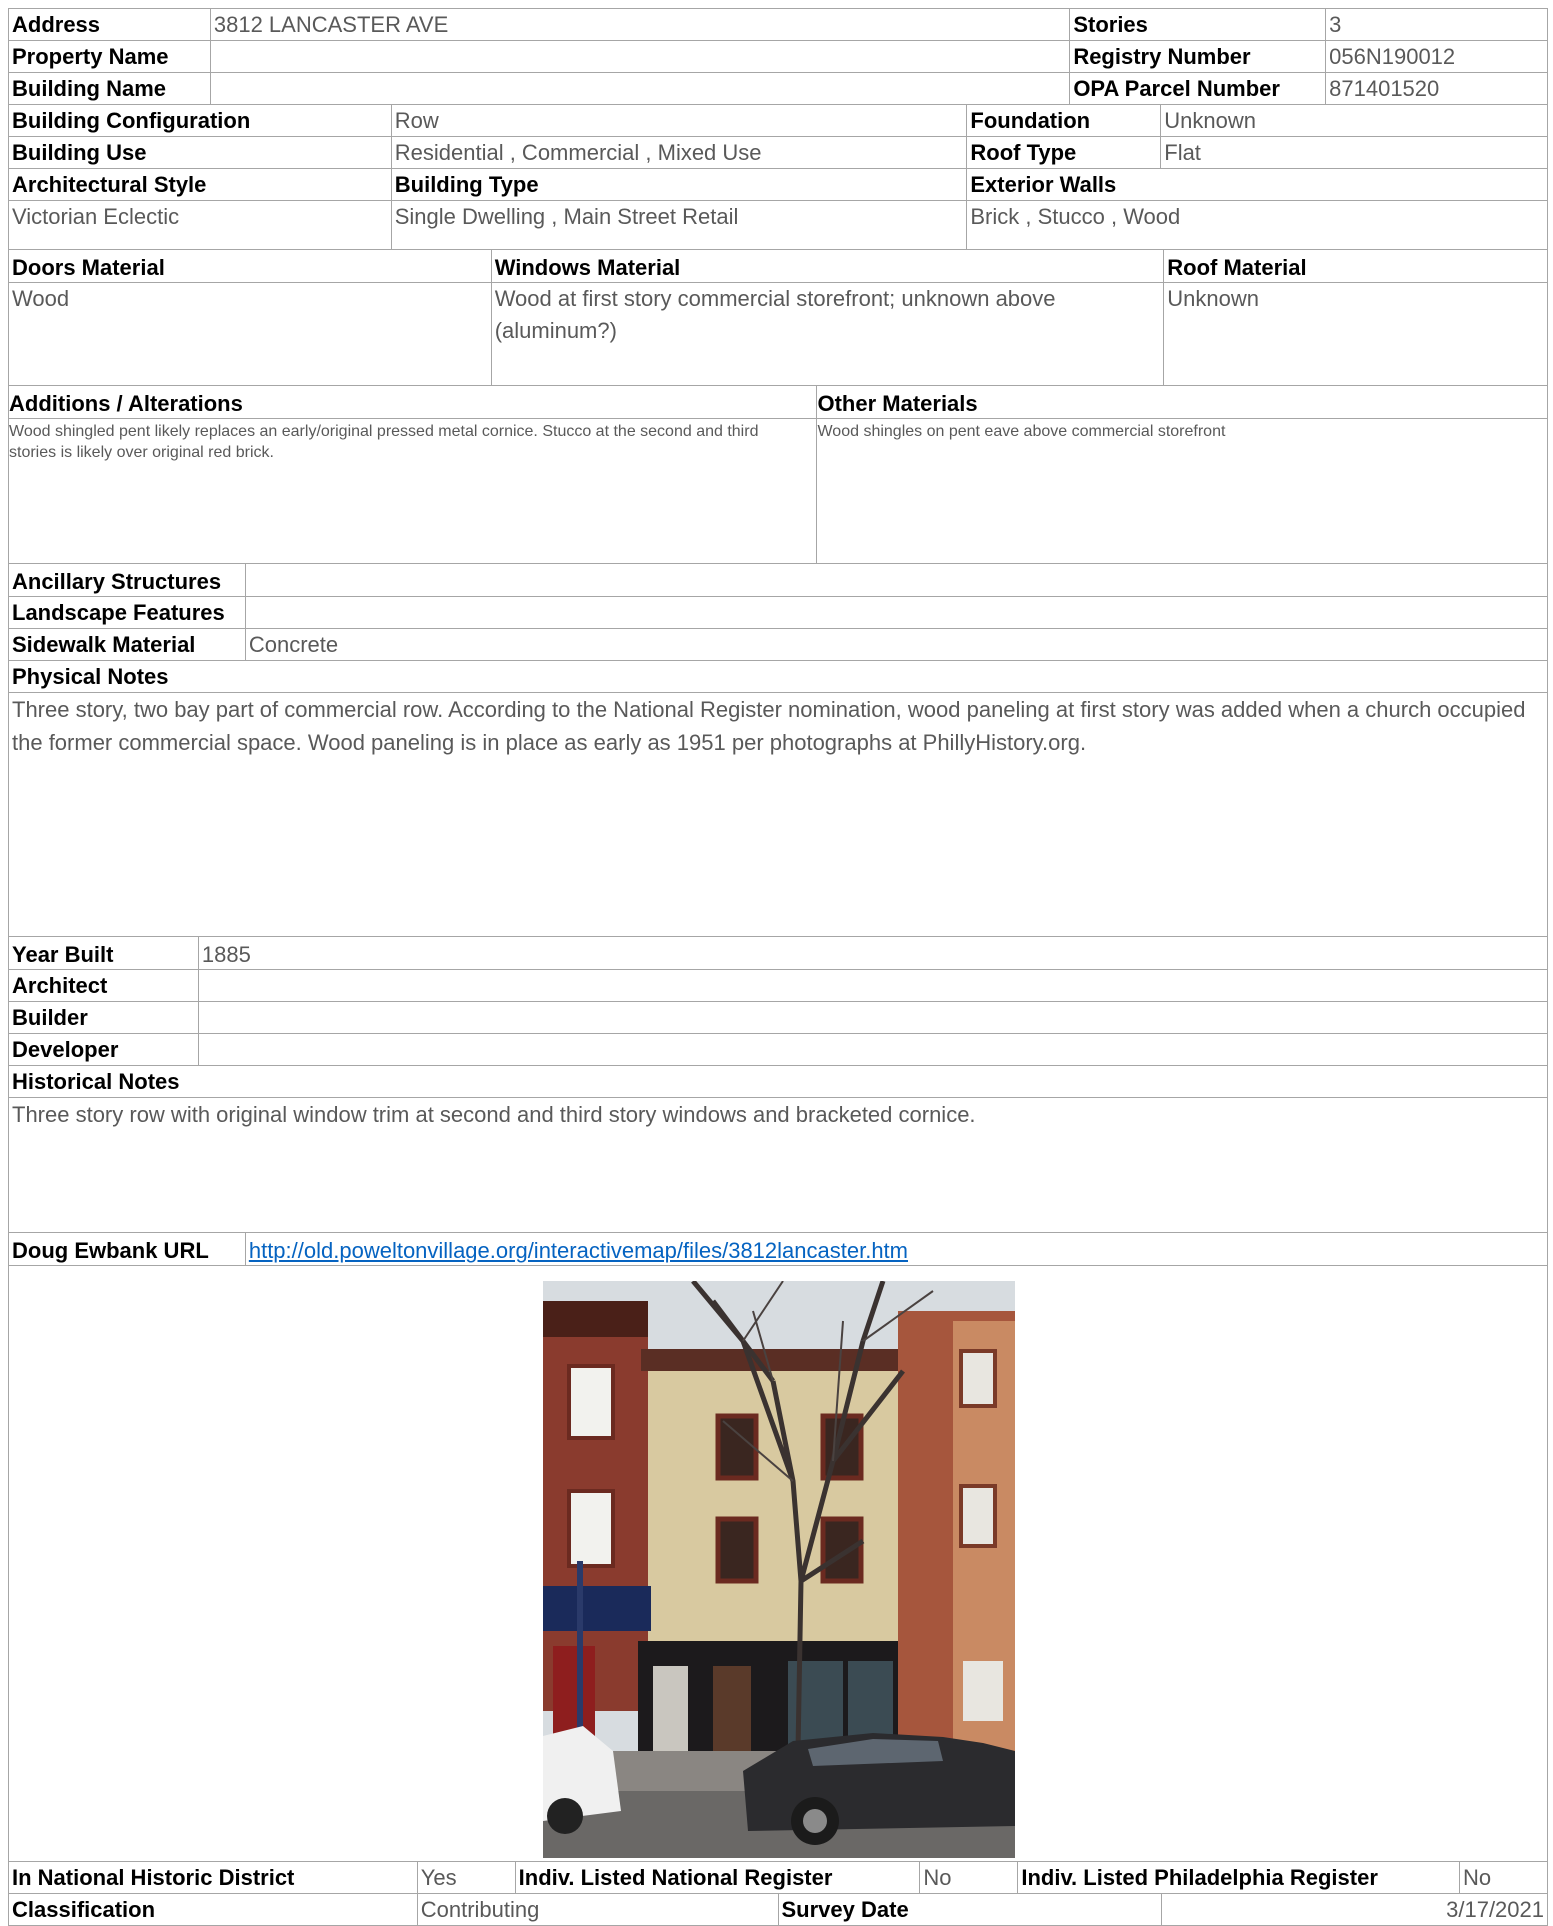  What do you see at coordinates (250, 266) in the screenshot?
I see `doors-material-label: Doors Material` at bounding box center [250, 266].